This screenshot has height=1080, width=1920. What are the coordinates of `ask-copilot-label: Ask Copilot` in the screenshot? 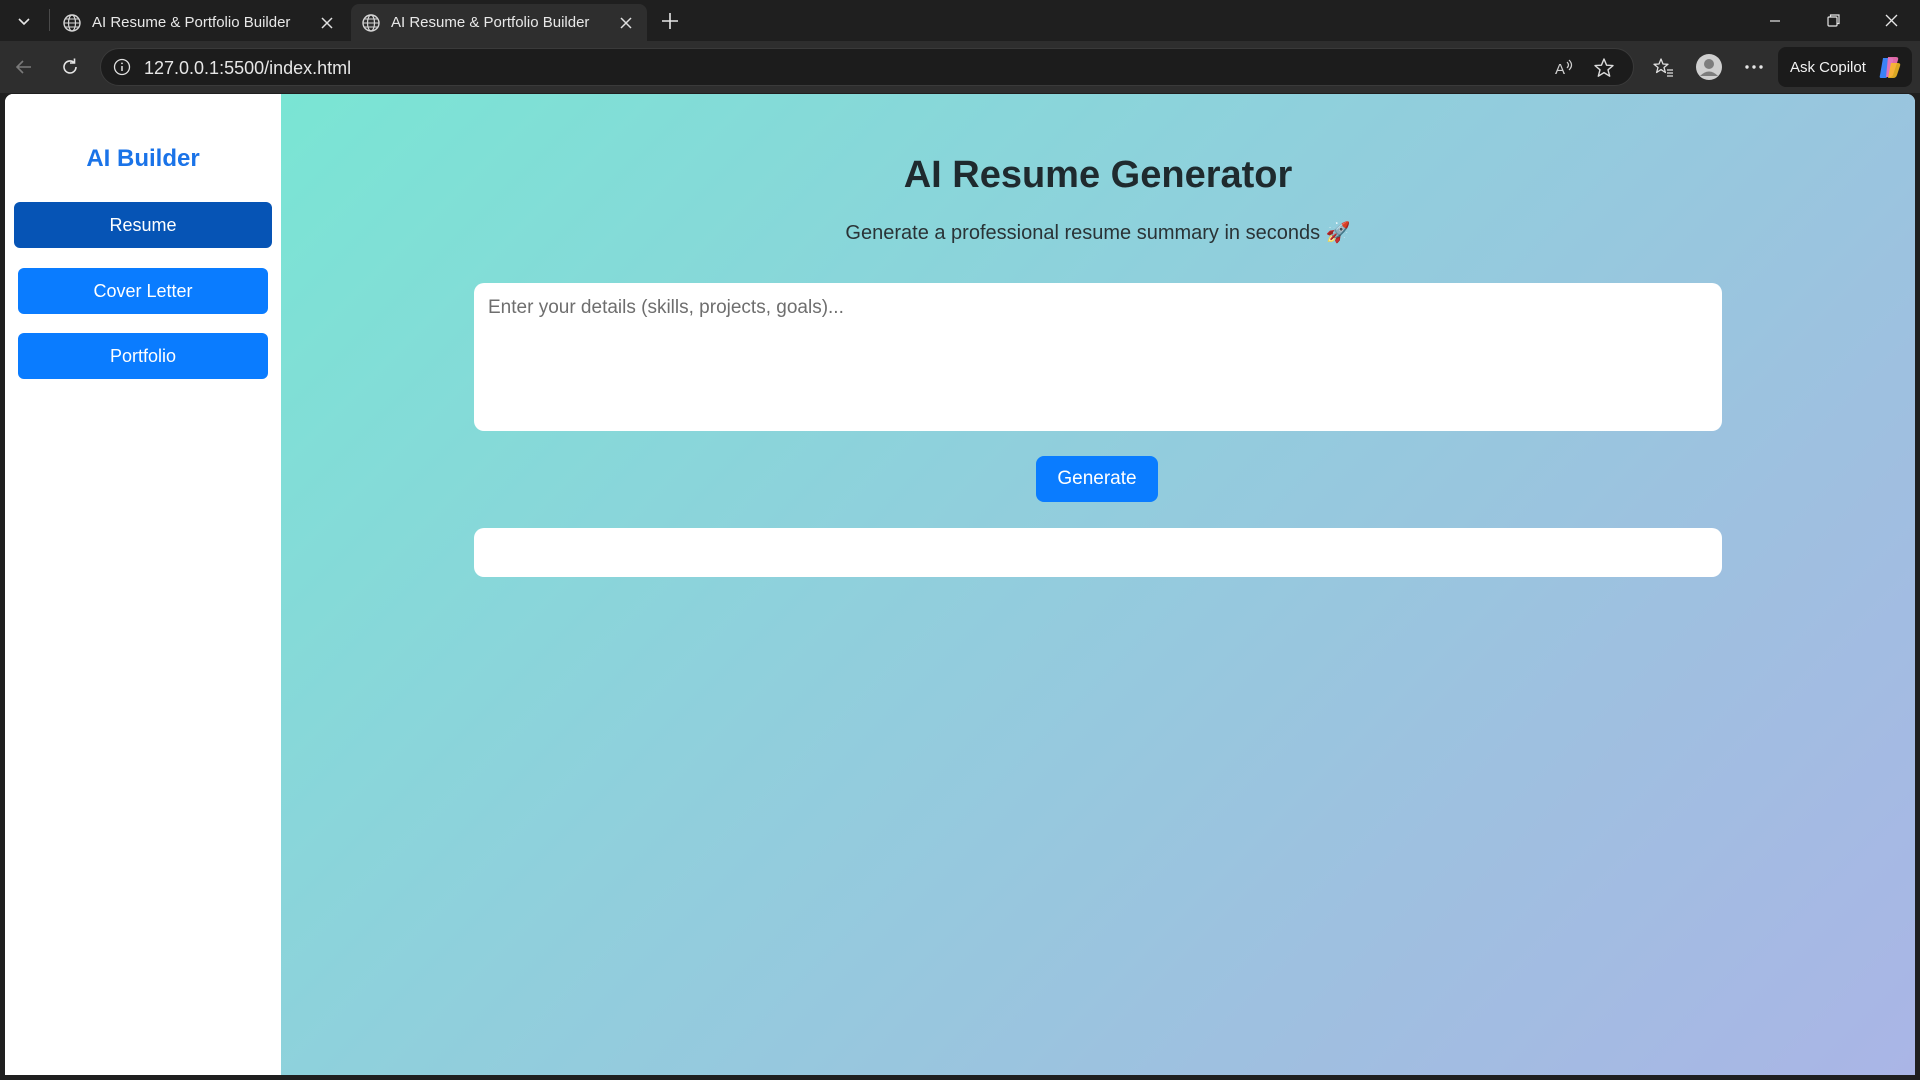 It's located at (1828, 67).